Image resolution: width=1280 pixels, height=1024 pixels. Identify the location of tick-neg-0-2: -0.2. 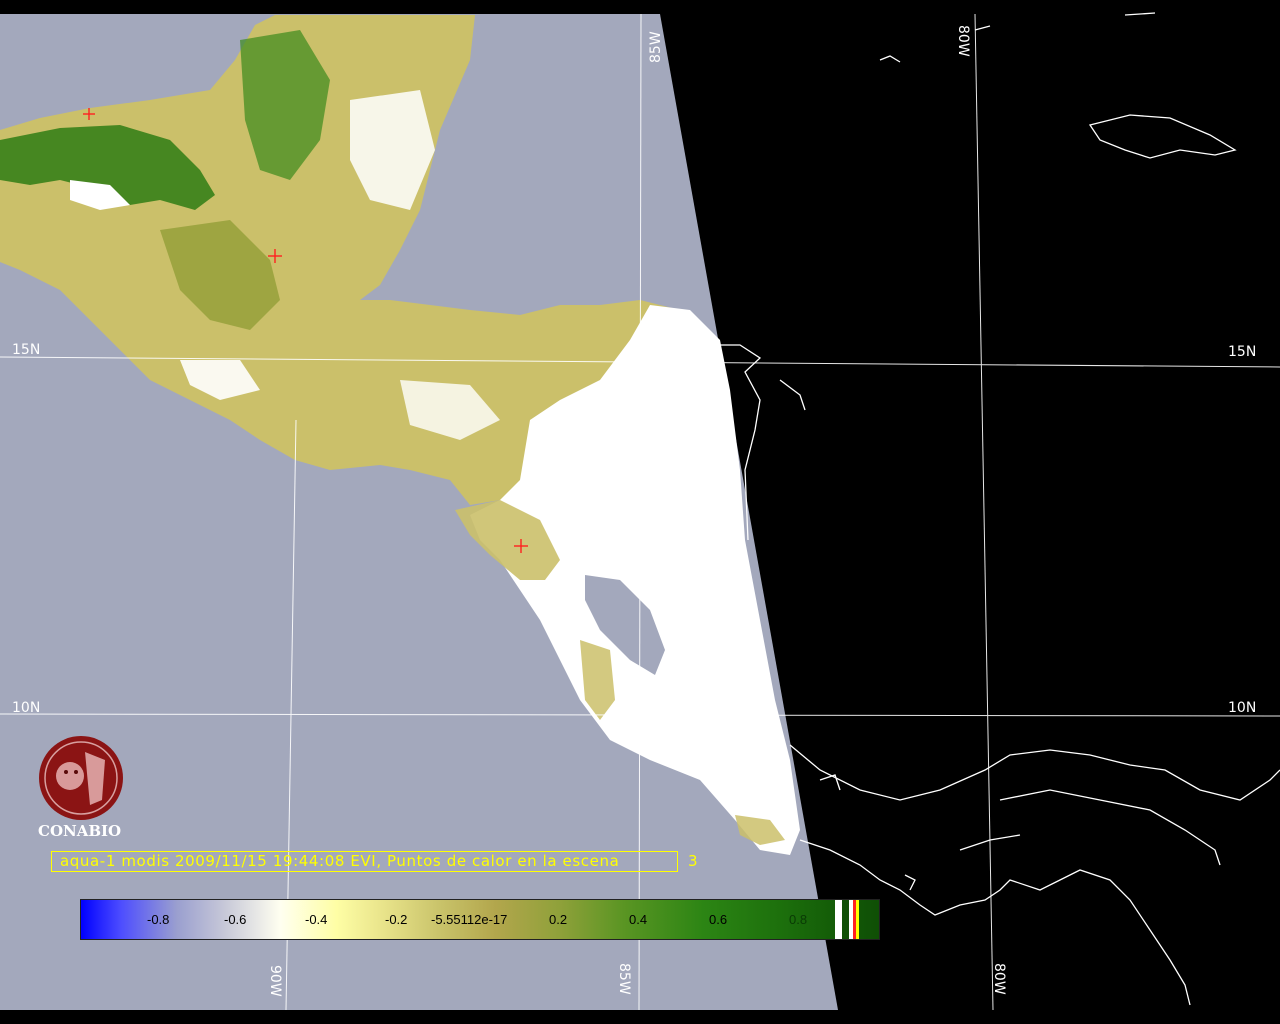
(396, 919).